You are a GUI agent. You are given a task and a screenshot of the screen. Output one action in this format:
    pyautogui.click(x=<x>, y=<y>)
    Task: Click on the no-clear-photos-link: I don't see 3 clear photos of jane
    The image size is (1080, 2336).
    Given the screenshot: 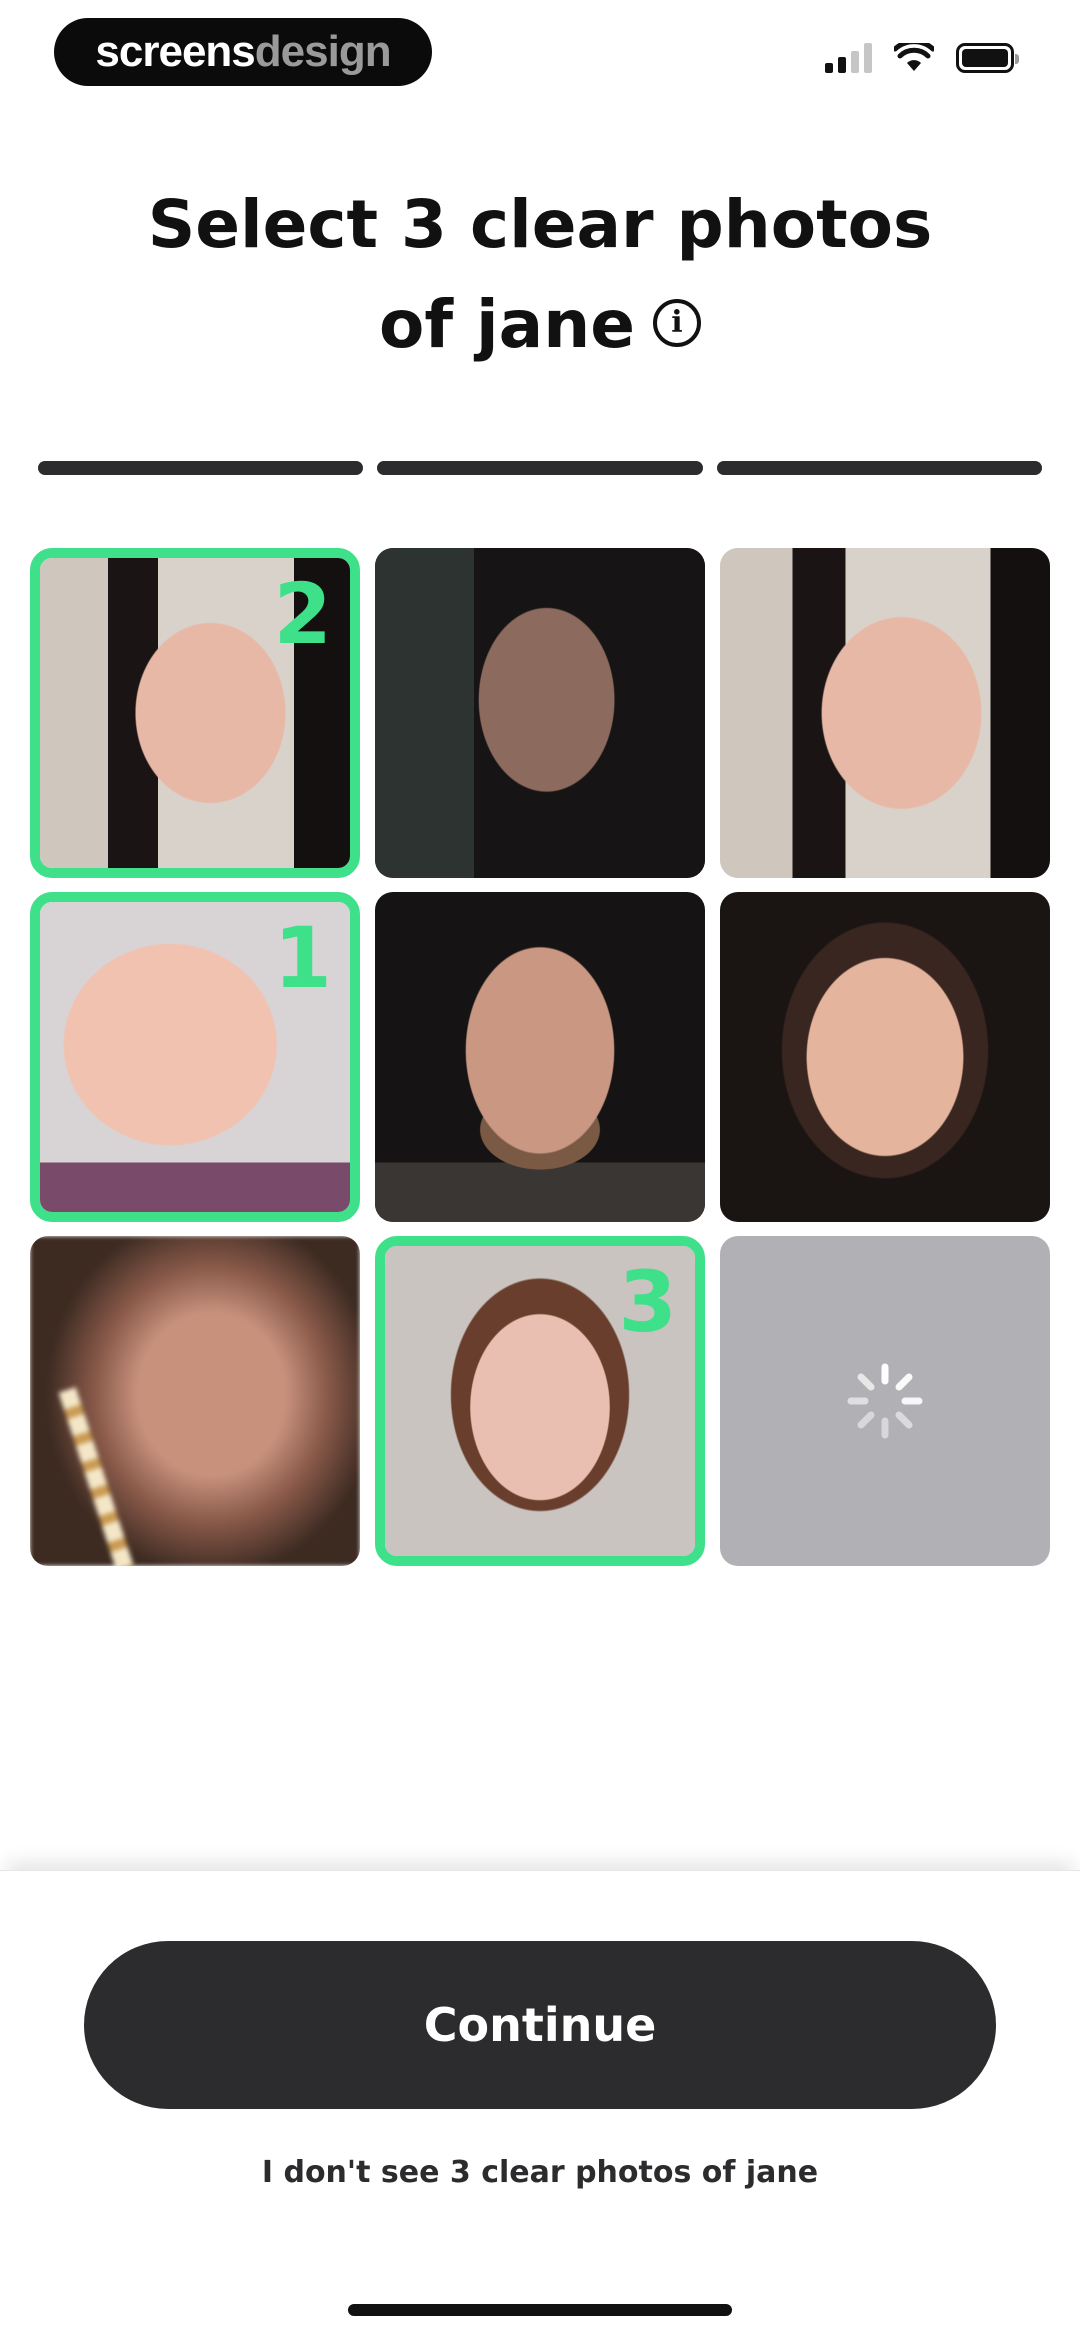 What is the action you would take?
    pyautogui.click(x=540, y=2172)
    